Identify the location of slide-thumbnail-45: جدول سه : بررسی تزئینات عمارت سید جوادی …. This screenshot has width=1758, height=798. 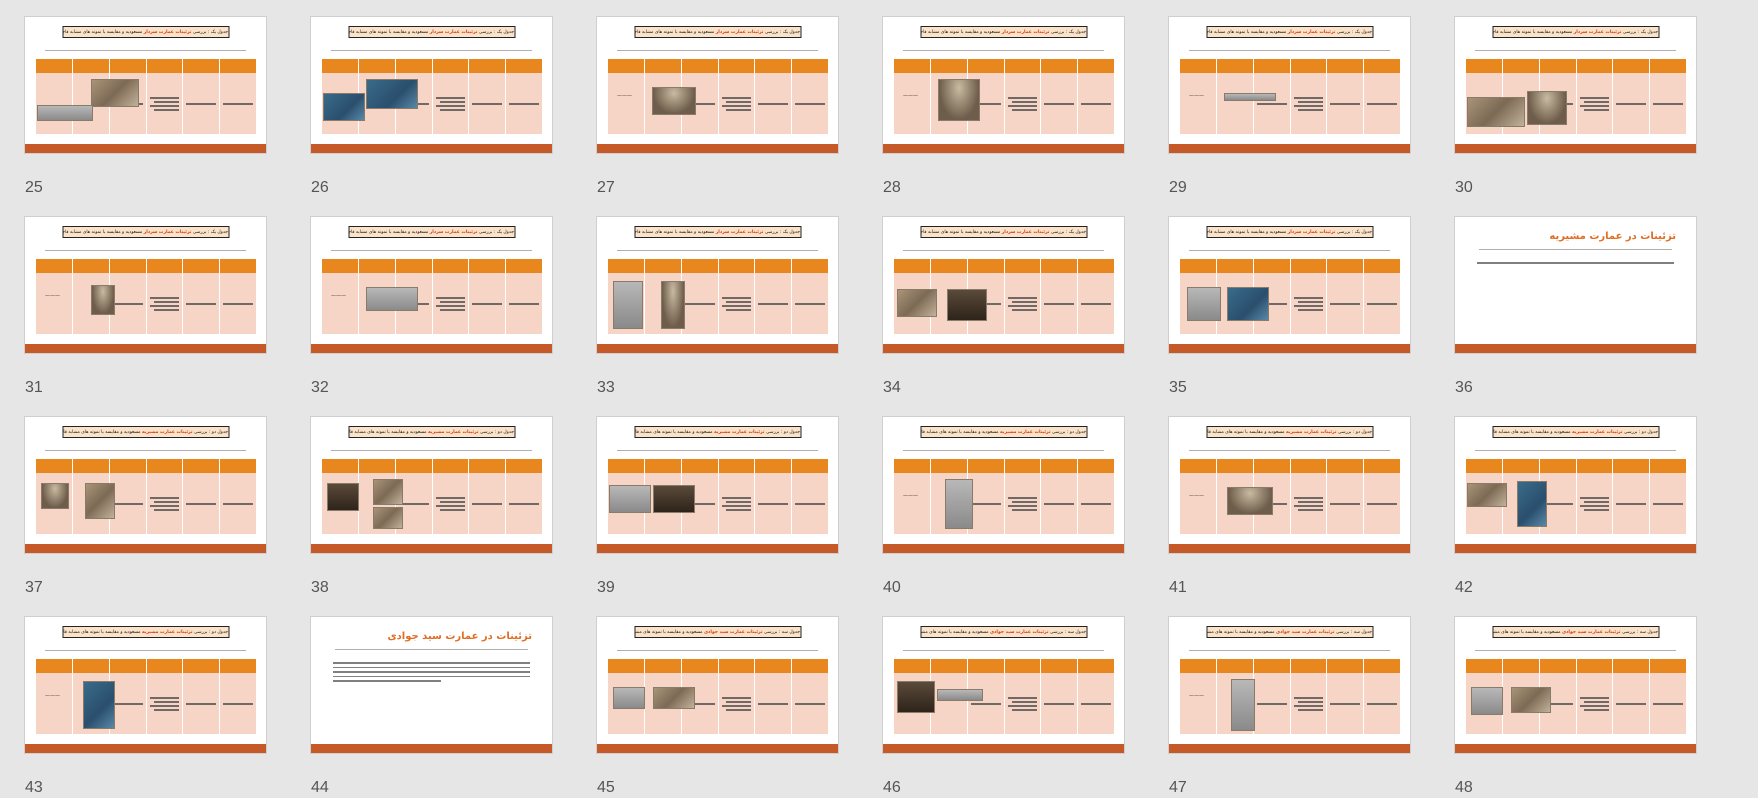
(717, 685).